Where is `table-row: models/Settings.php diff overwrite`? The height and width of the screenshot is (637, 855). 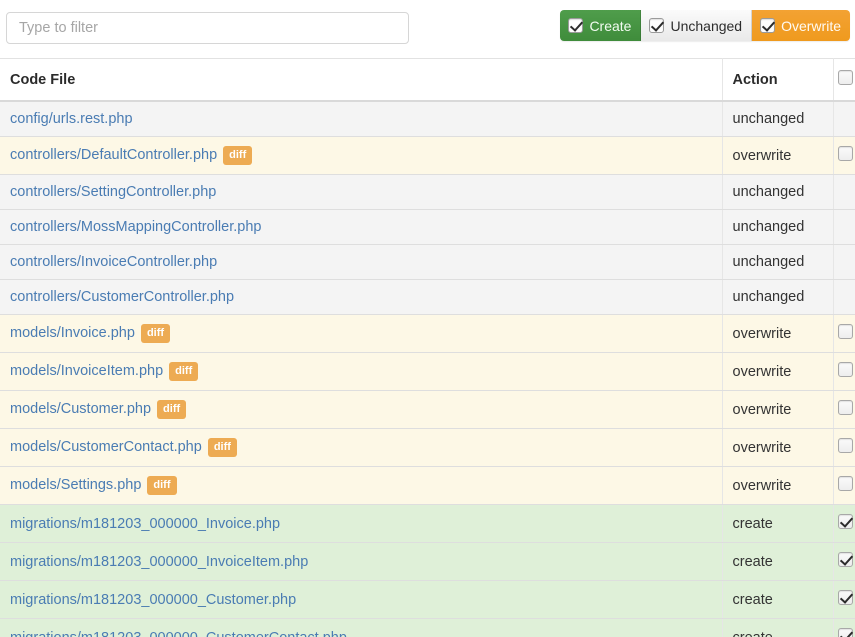
table-row: models/Settings.php diff overwrite is located at coordinates (427, 485).